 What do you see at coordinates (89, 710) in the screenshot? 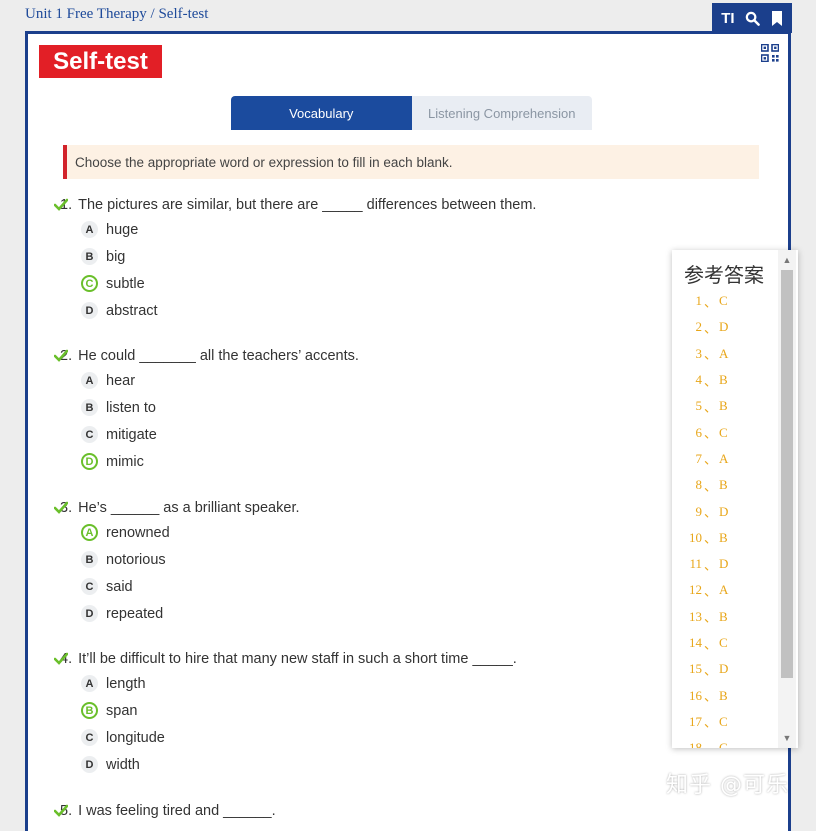
I see `option-letter-correct: B` at bounding box center [89, 710].